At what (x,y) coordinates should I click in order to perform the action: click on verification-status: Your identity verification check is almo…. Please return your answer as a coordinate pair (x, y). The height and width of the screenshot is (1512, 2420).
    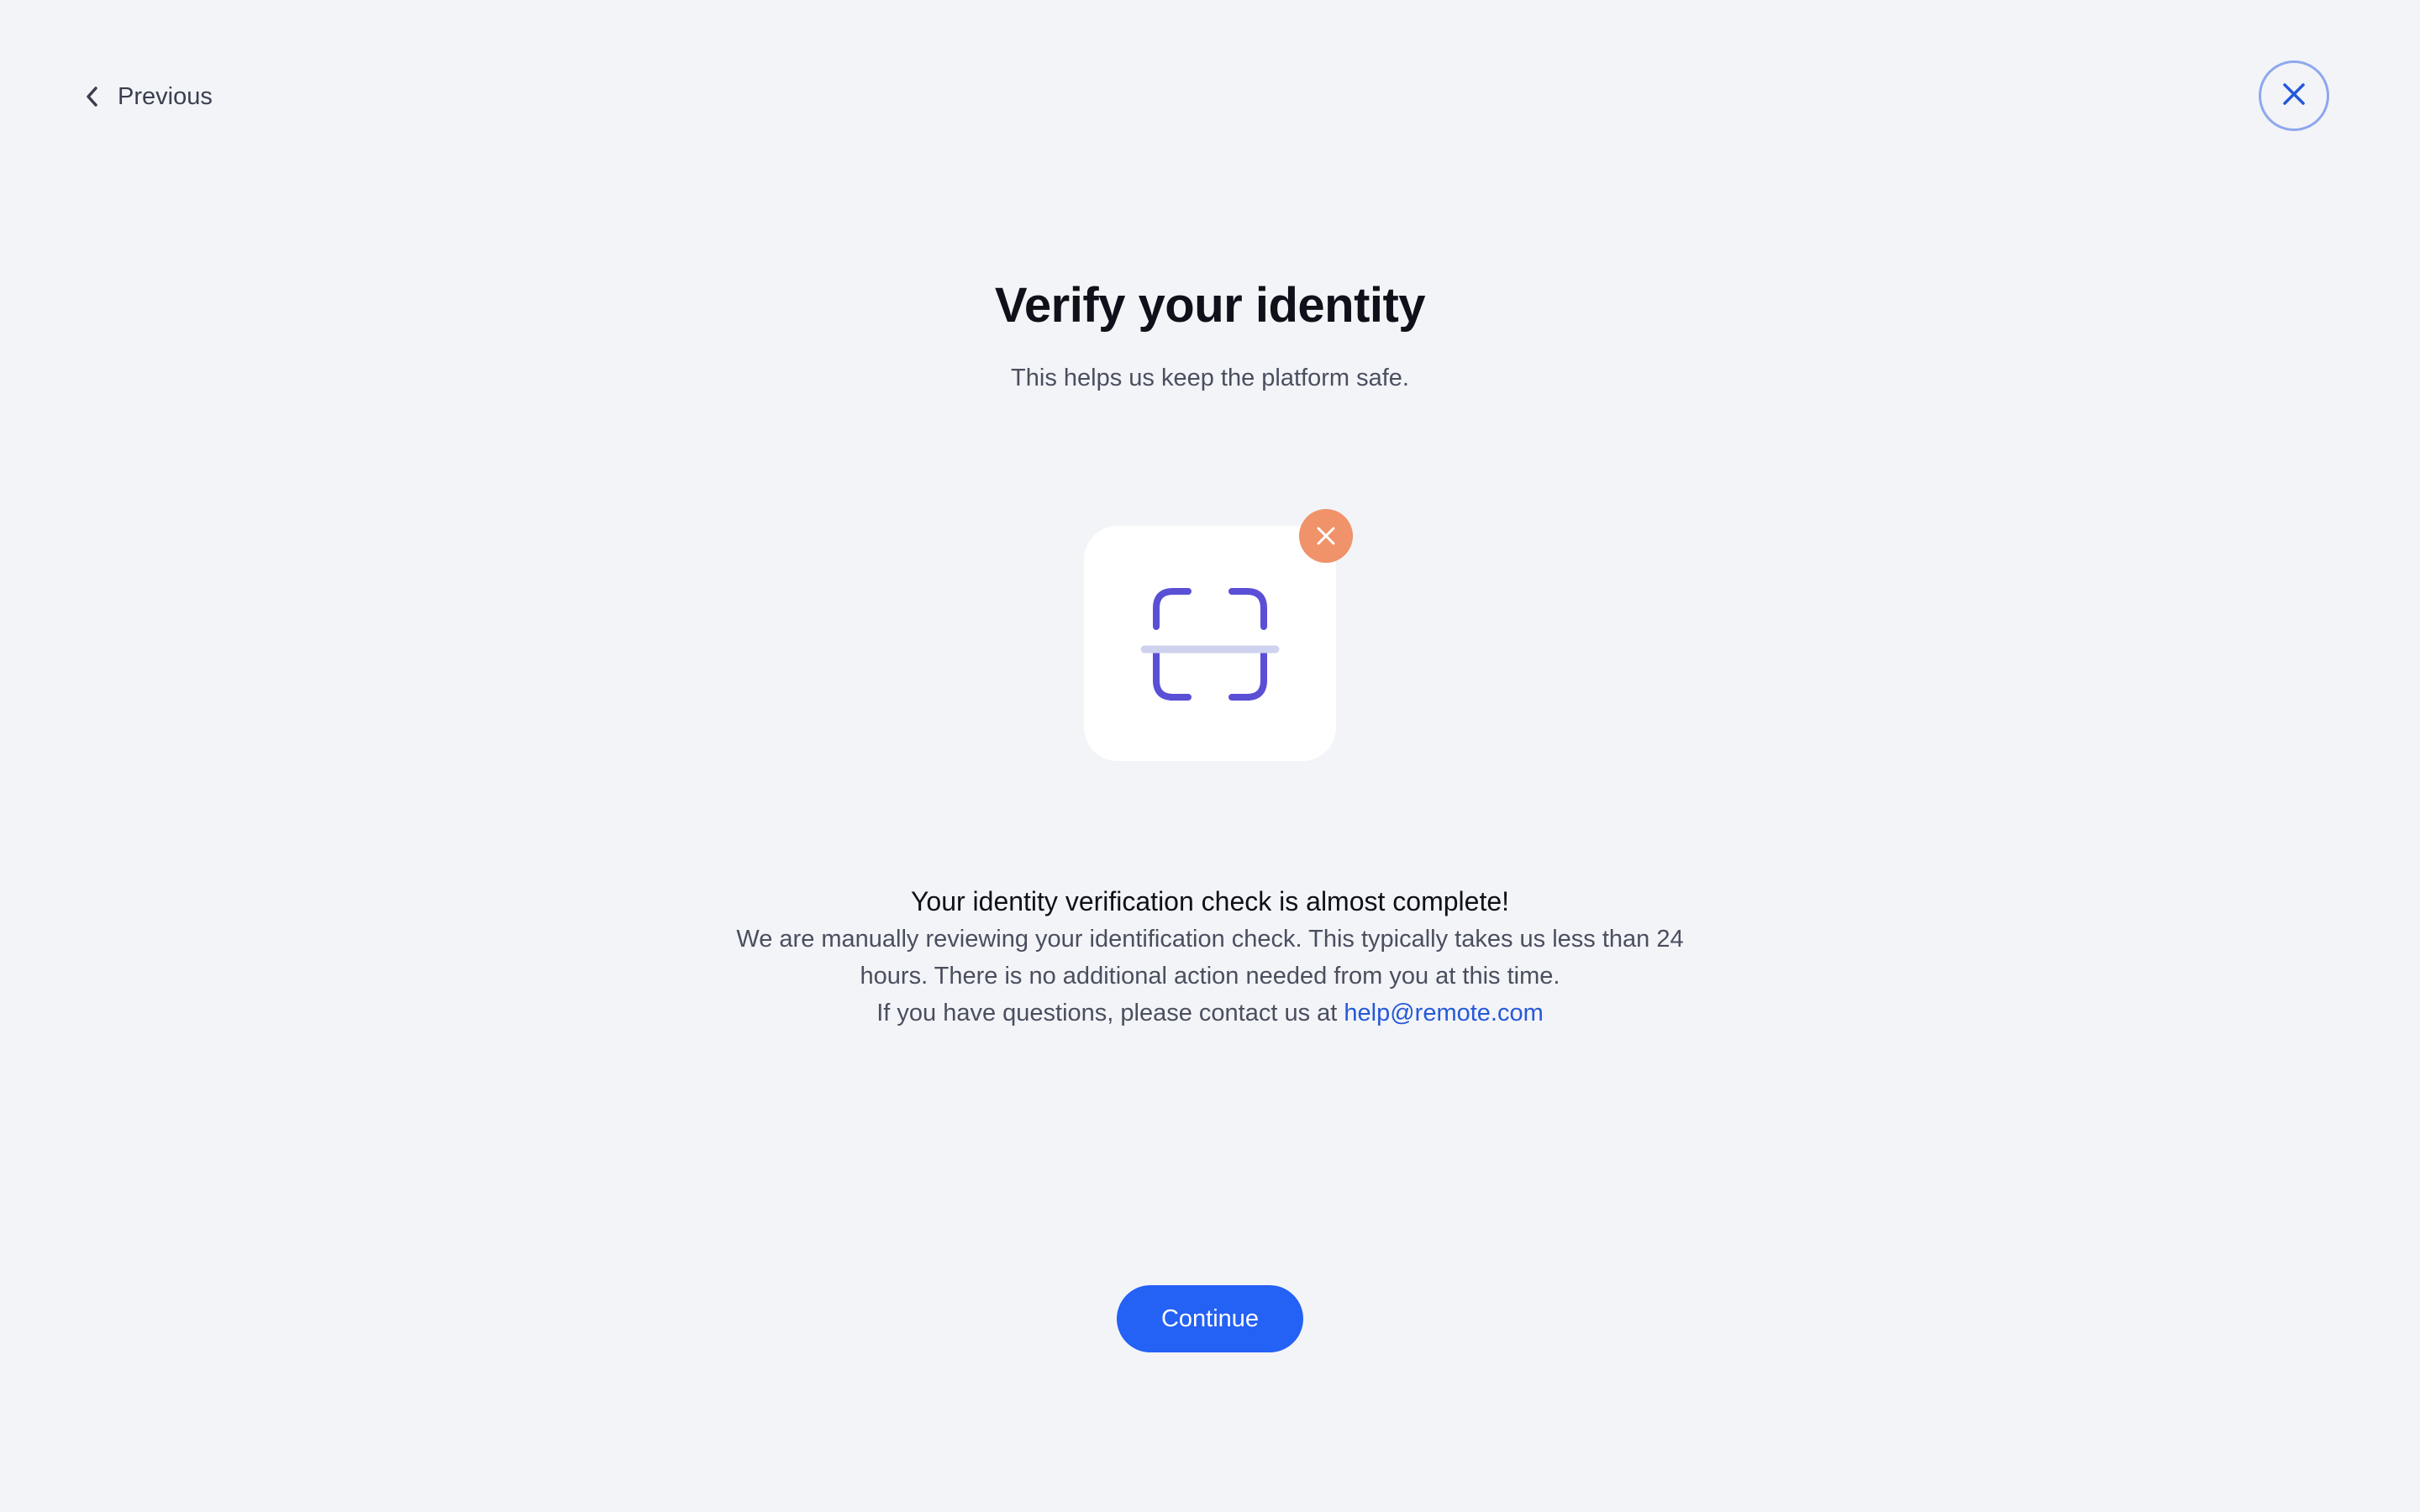
    Looking at the image, I should click on (1210, 957).